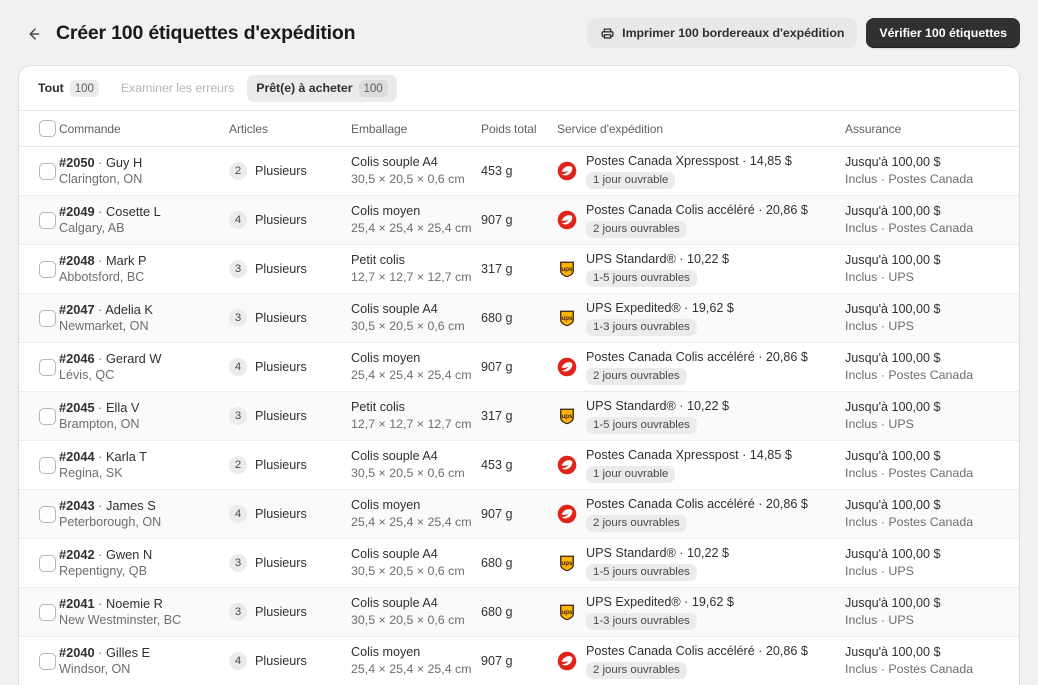  What do you see at coordinates (47, 128) in the screenshot?
I see `select-all-checkbox` at bounding box center [47, 128].